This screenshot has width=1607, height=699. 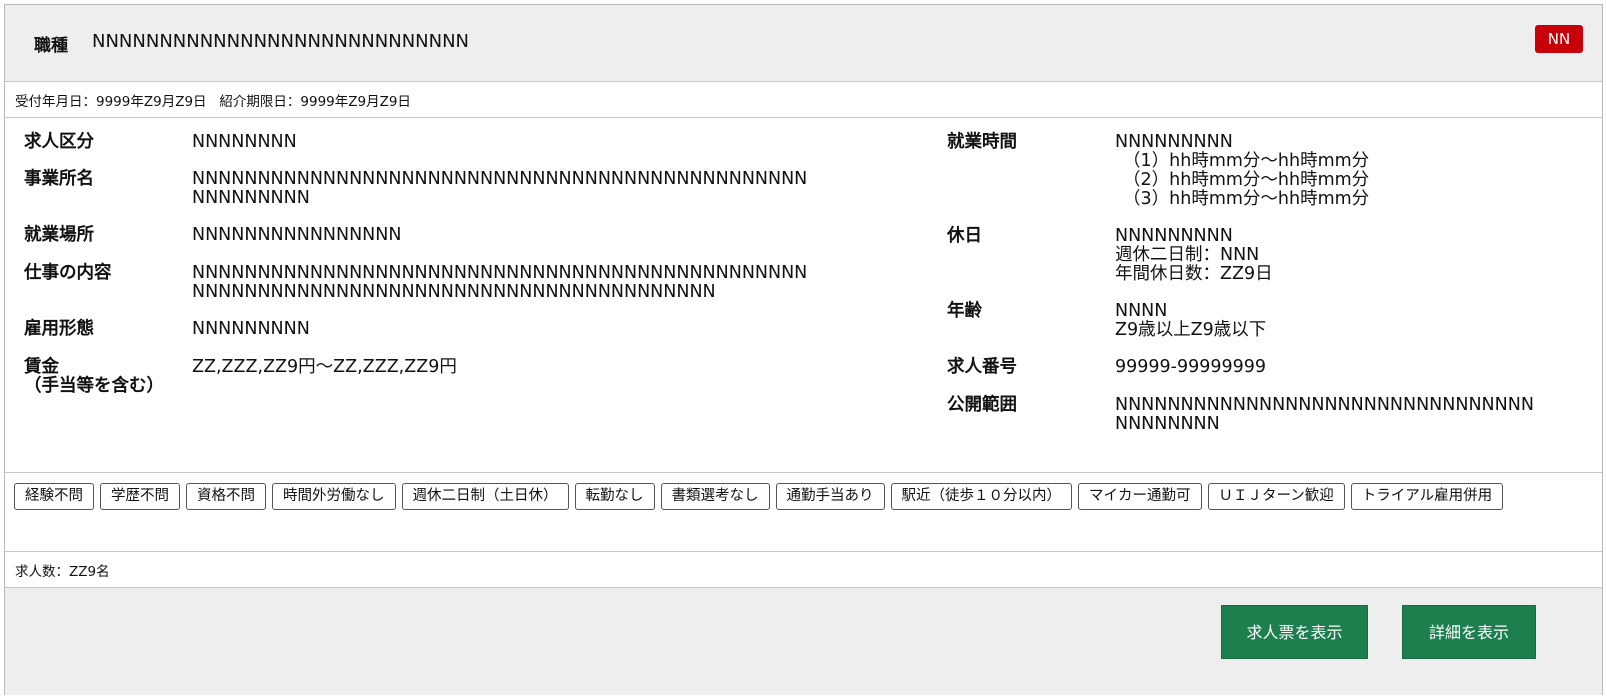 What do you see at coordinates (244, 142) in the screenshot?
I see `category-value: NNNNNNNN` at bounding box center [244, 142].